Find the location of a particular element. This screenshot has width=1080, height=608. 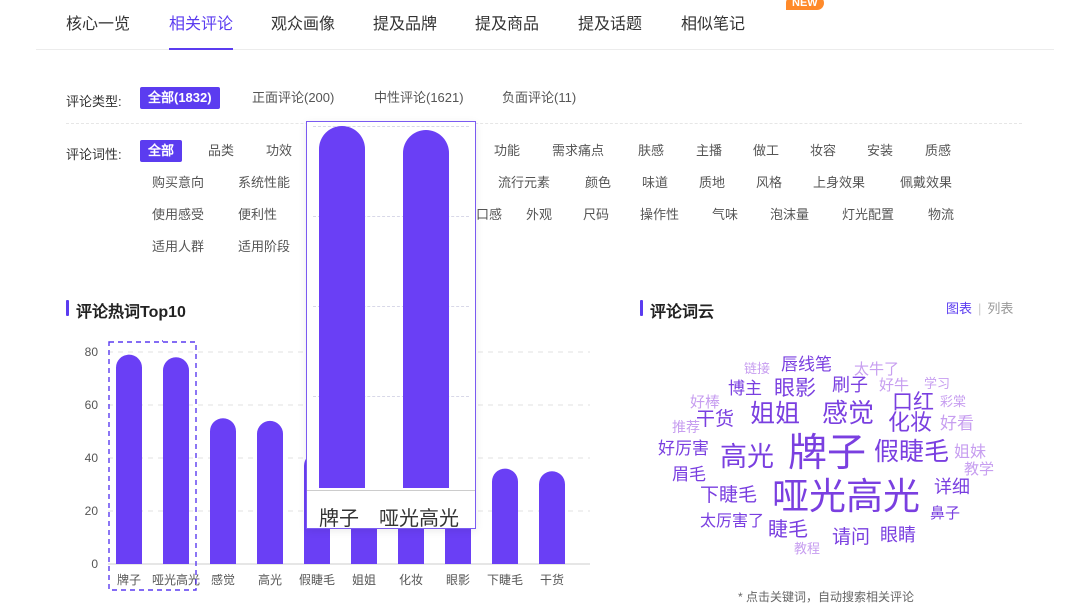

property-chip: 味道 is located at coordinates (655, 183).